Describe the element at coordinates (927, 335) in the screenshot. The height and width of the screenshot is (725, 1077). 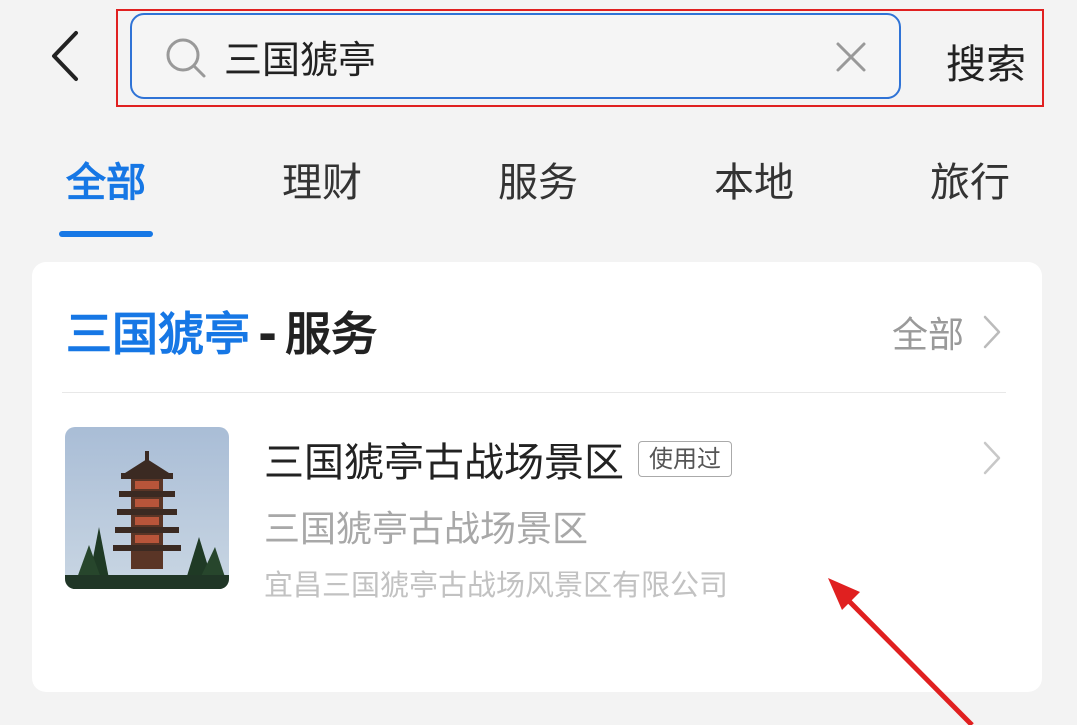
I see `view-all-label: 全部` at that location.